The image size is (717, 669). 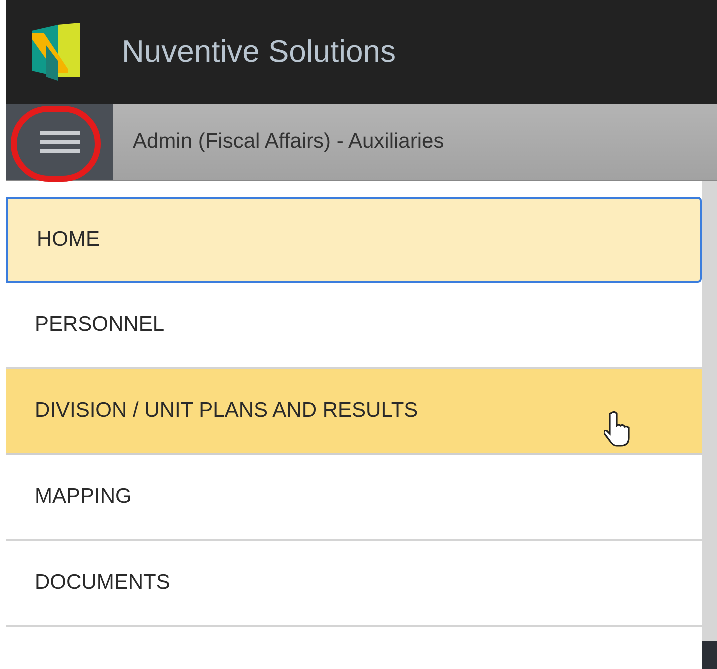 What do you see at coordinates (618, 429) in the screenshot?
I see `hand-cursor-icon` at bounding box center [618, 429].